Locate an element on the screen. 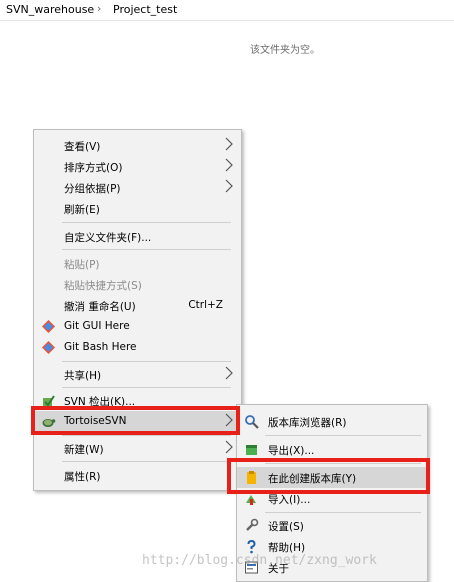  breadcrumb-item-project-test: Project_test is located at coordinates (145, 9).